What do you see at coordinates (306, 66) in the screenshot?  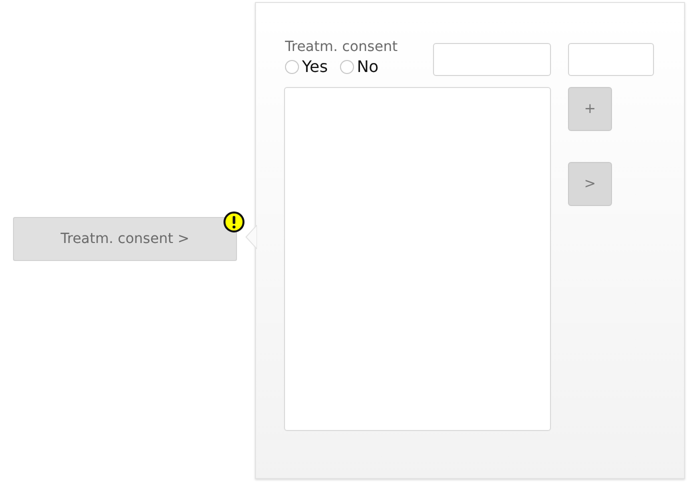 I see `radio-option: Yes` at bounding box center [306, 66].